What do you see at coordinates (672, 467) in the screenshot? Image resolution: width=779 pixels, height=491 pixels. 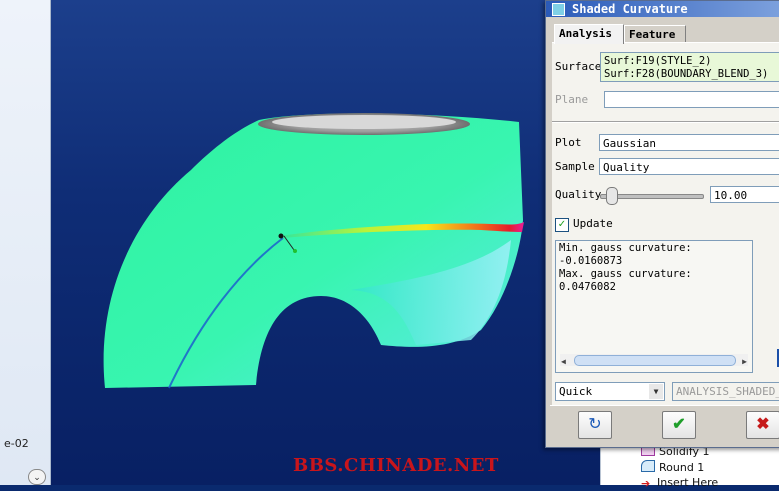 I see `tree-item-round: Round 1` at bounding box center [672, 467].